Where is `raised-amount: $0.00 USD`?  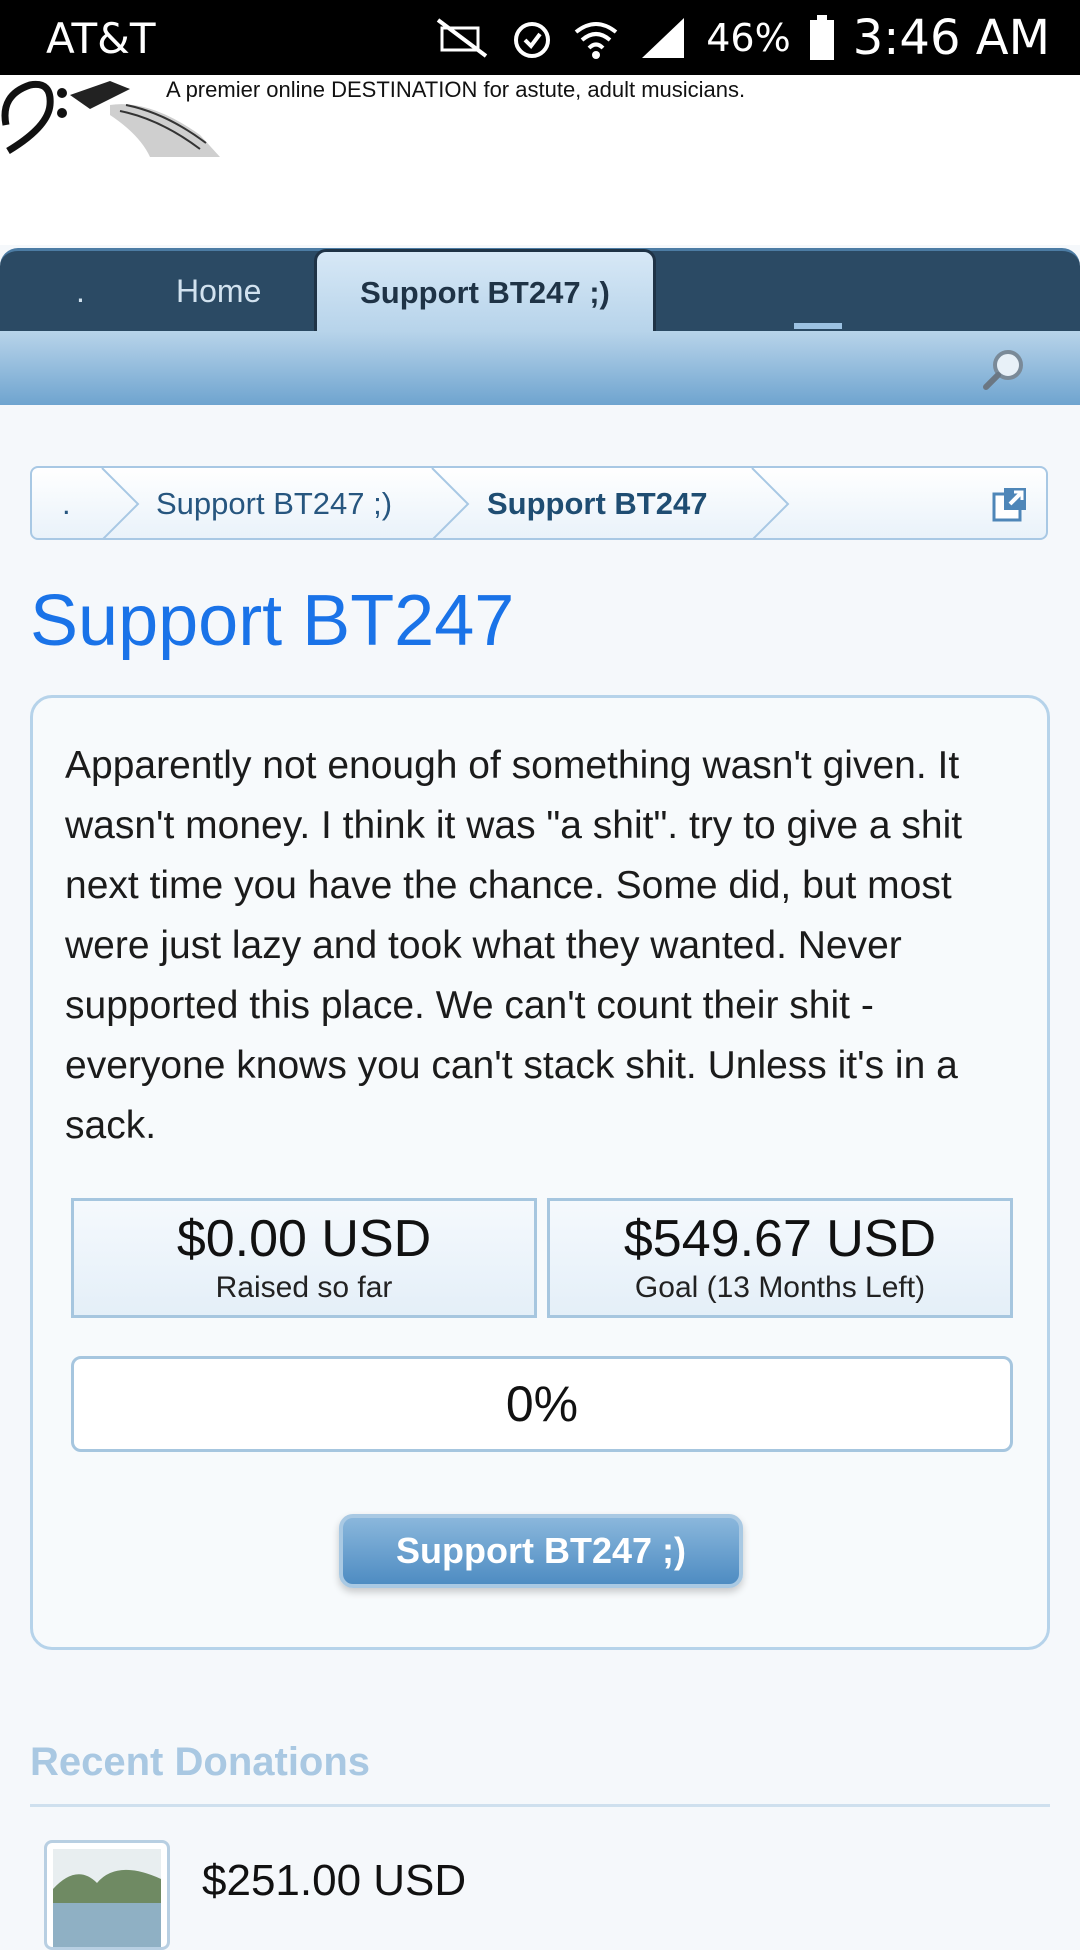 raised-amount: $0.00 USD is located at coordinates (304, 1239).